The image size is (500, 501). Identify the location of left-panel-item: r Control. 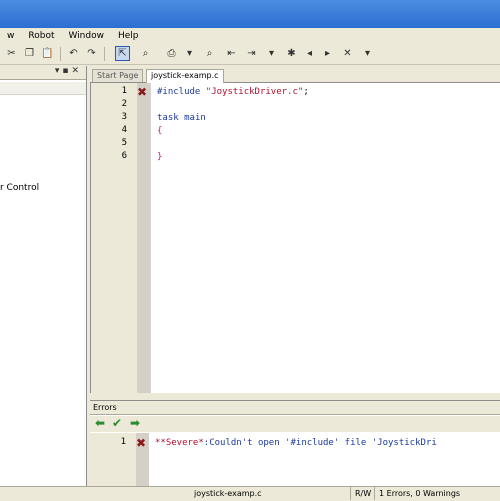
(19, 188).